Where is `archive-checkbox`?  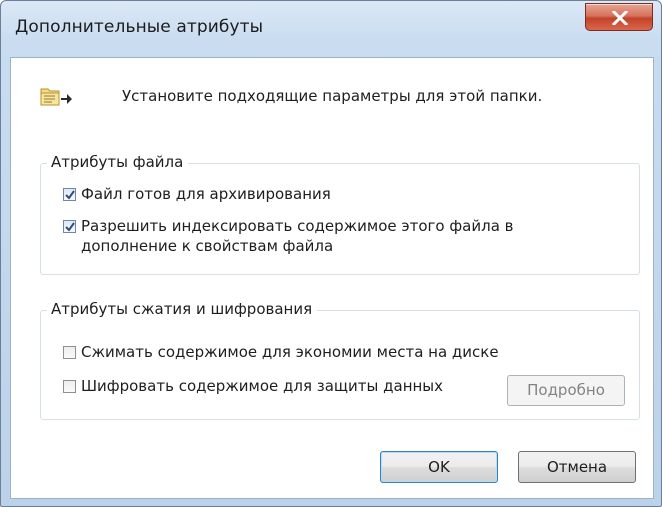
archive-checkbox is located at coordinates (69, 194).